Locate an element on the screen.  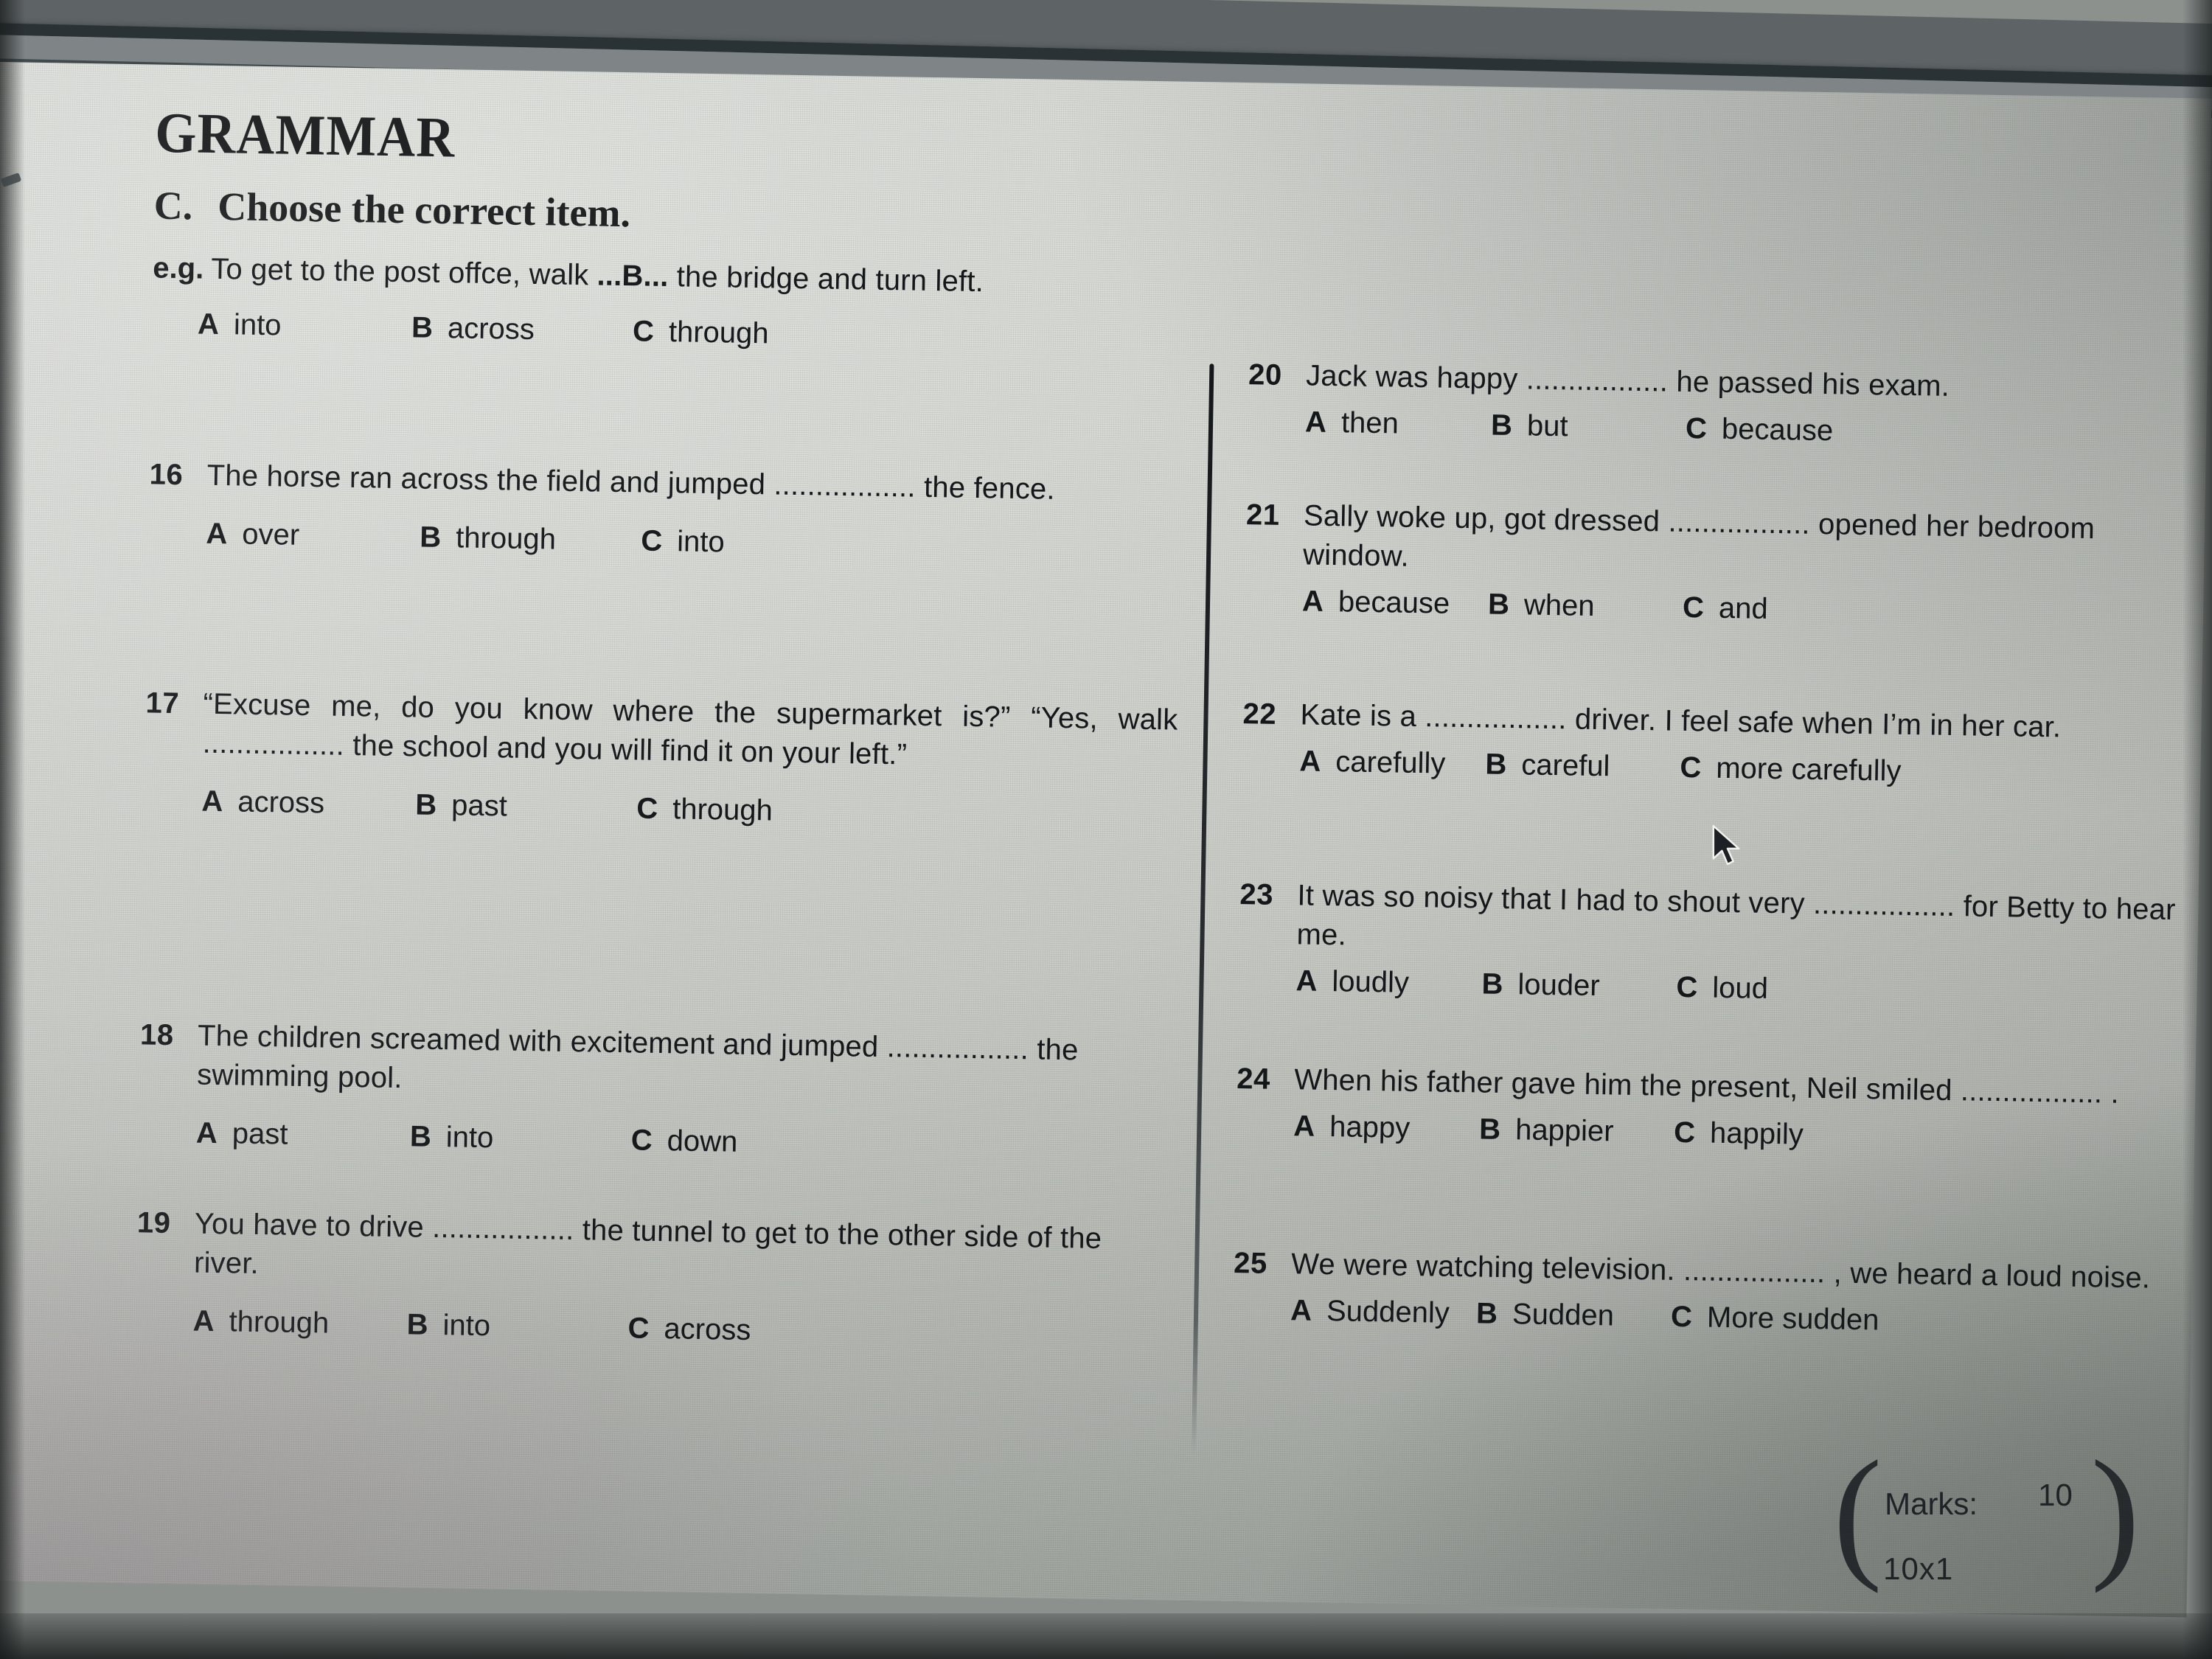
photo-right-shadow is located at coordinates (2197, 829).